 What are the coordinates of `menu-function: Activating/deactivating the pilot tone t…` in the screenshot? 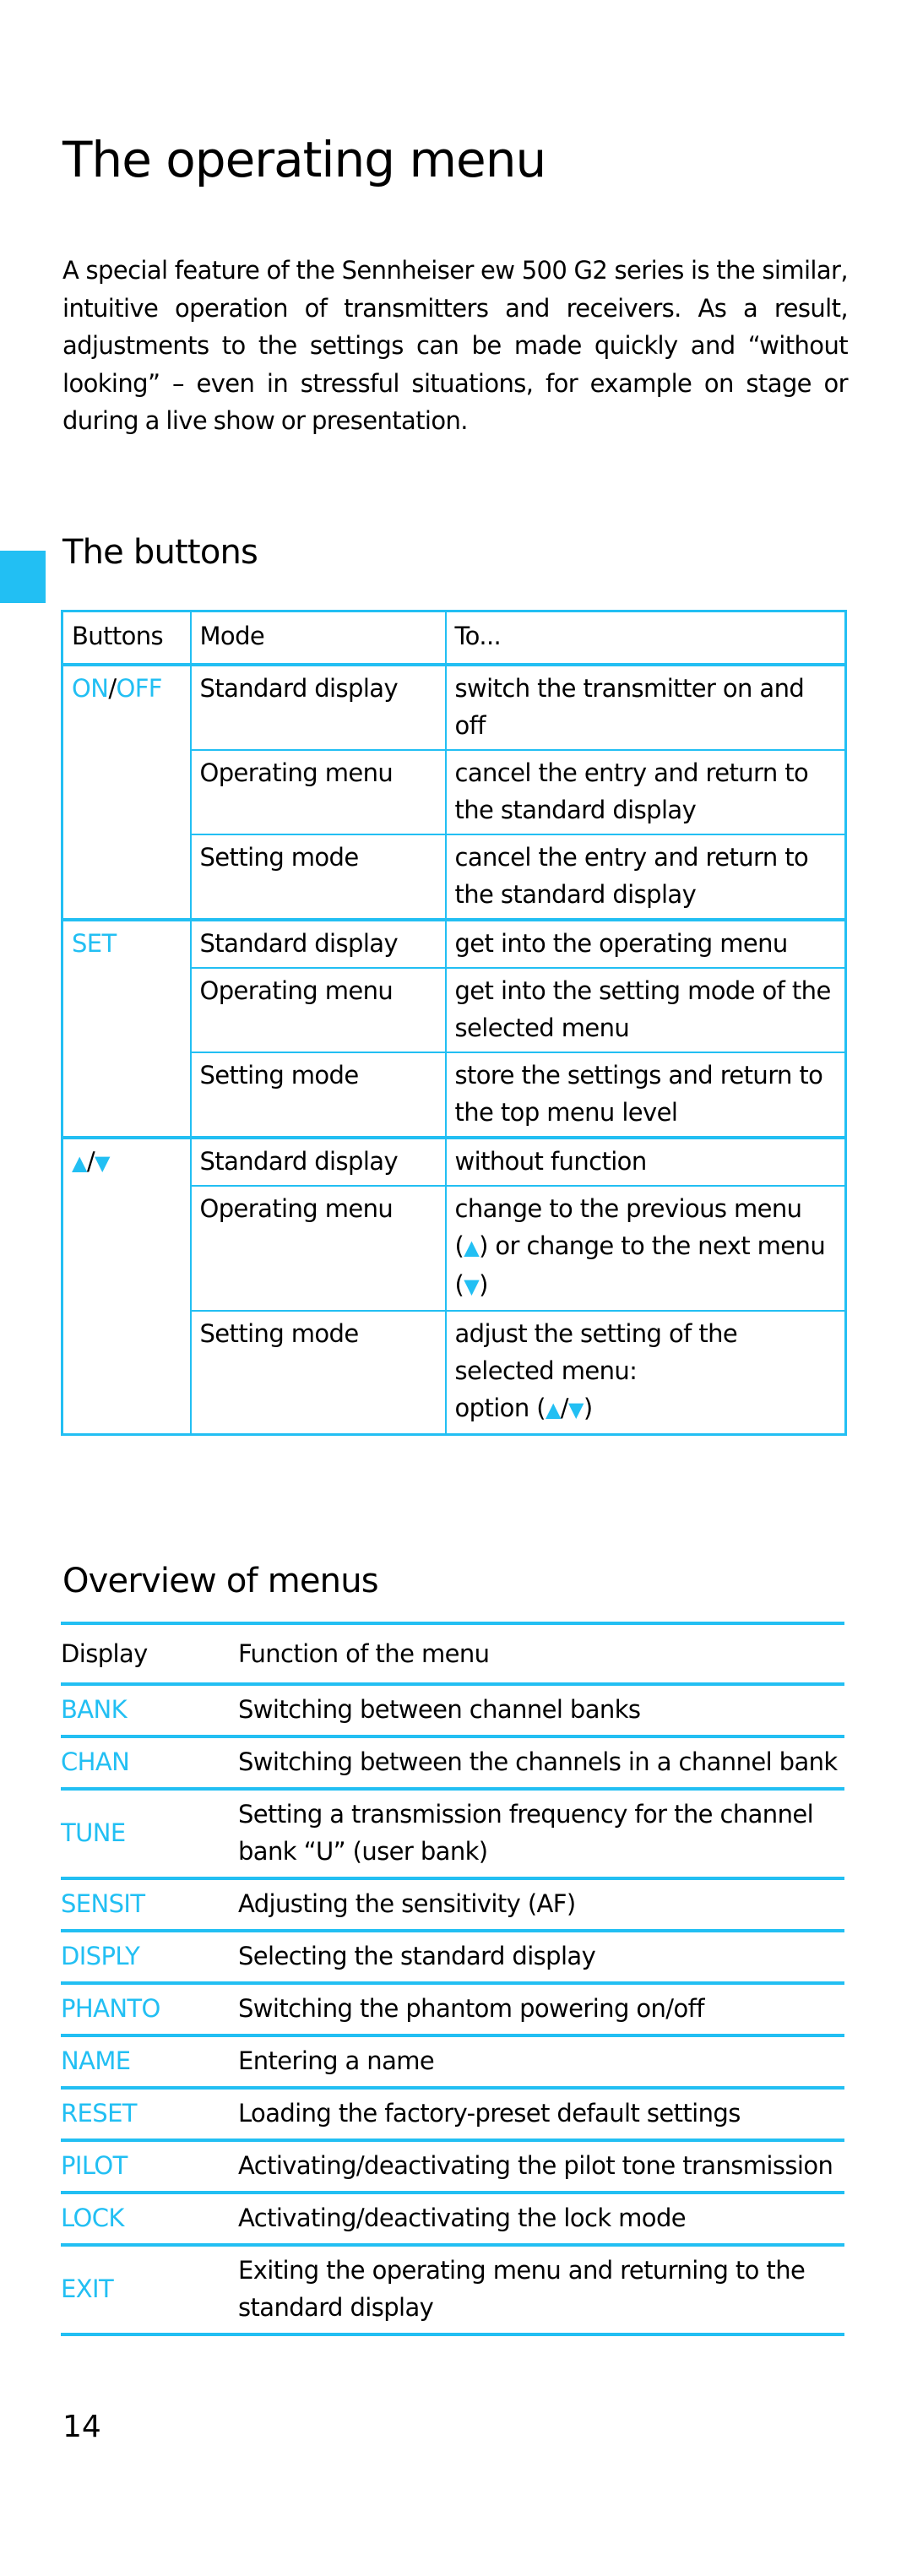 It's located at (541, 2167).